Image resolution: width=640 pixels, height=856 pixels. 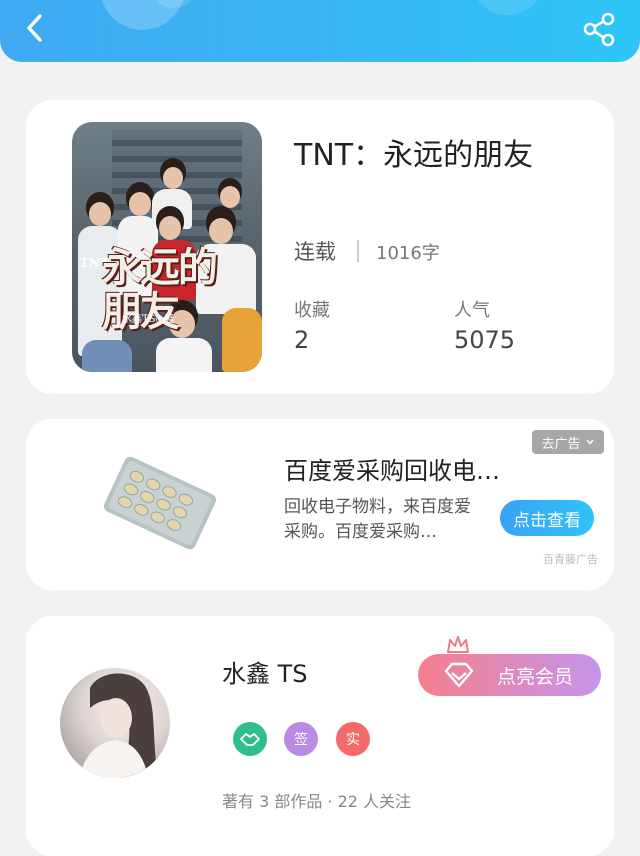 I want to click on chevron-down-icon, so click(x=589, y=442).